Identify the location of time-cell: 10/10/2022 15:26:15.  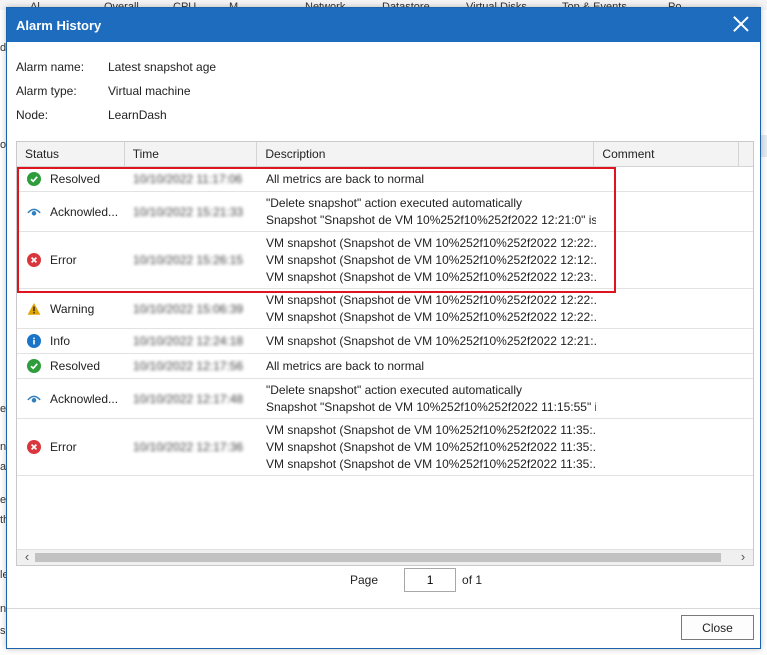
(191, 260).